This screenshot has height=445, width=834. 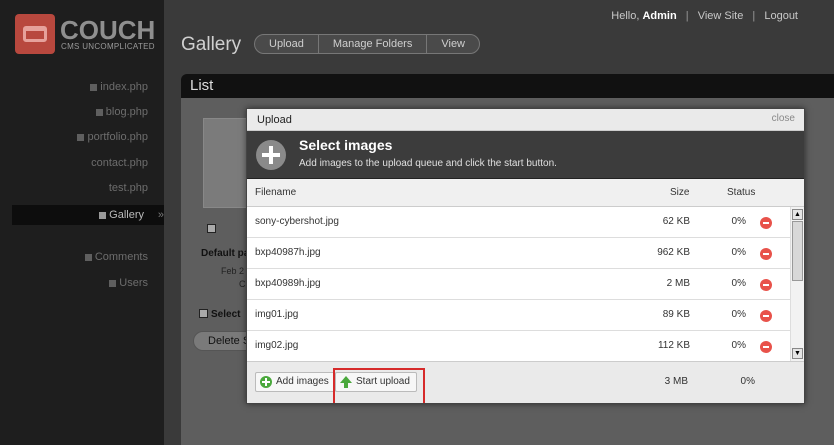 I want to click on item-meta: C, so click(x=242, y=284).